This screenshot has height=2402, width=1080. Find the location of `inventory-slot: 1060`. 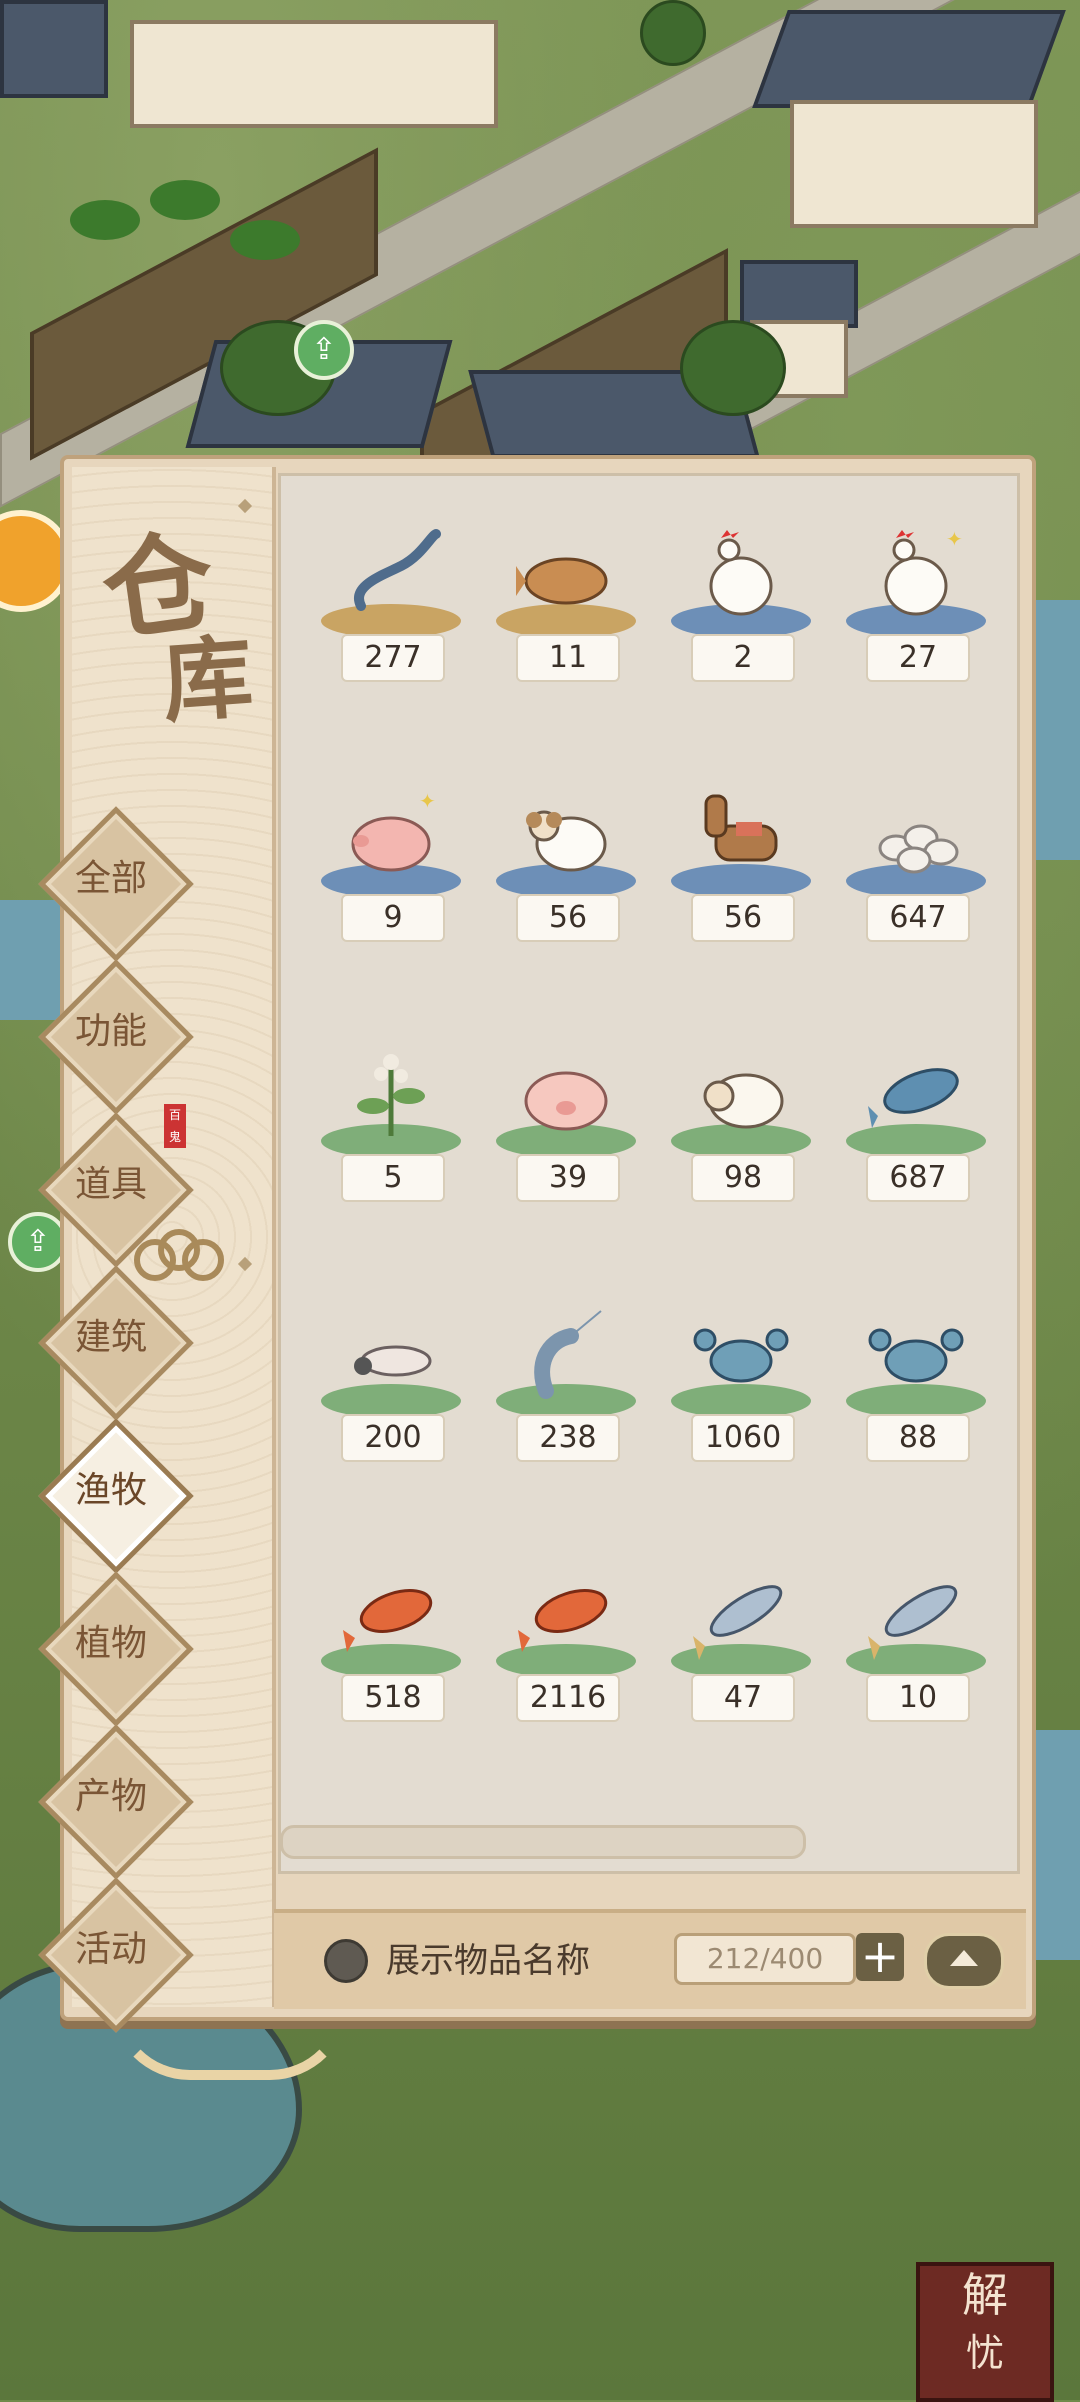

inventory-slot: 1060 is located at coordinates (741, 1382).